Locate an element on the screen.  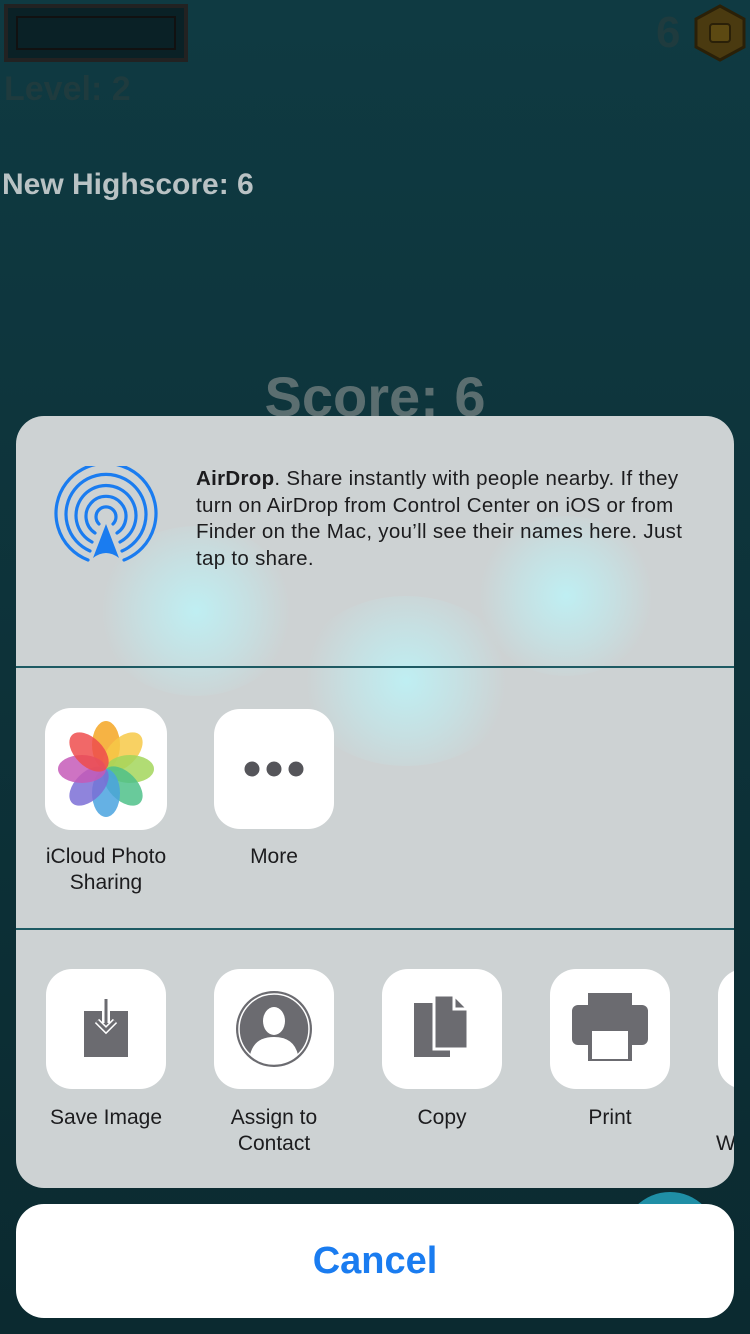
contact-icon is located at coordinates (274, 1029).